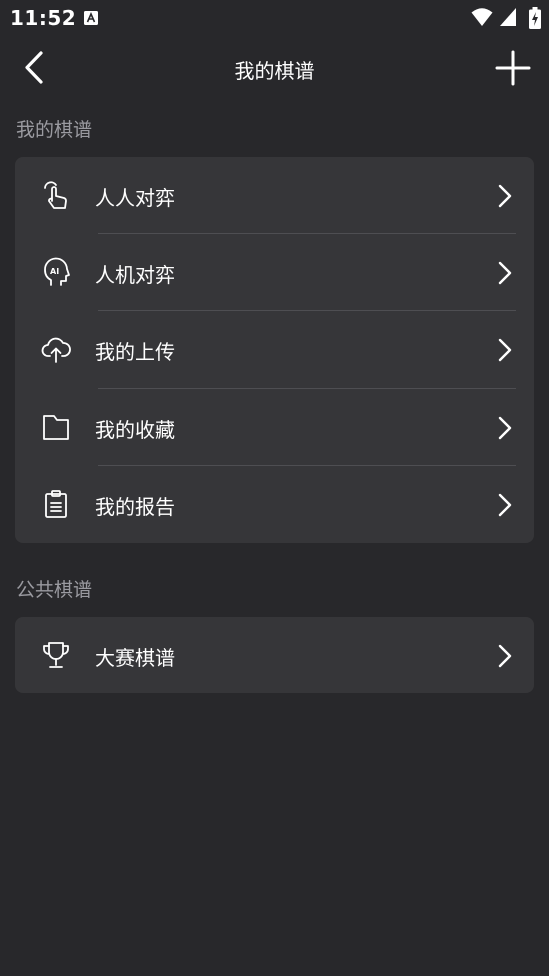 This screenshot has height=976, width=549. Describe the element at coordinates (54, 130) in the screenshot. I see `section-title-my-records: 我的棋谱` at that location.